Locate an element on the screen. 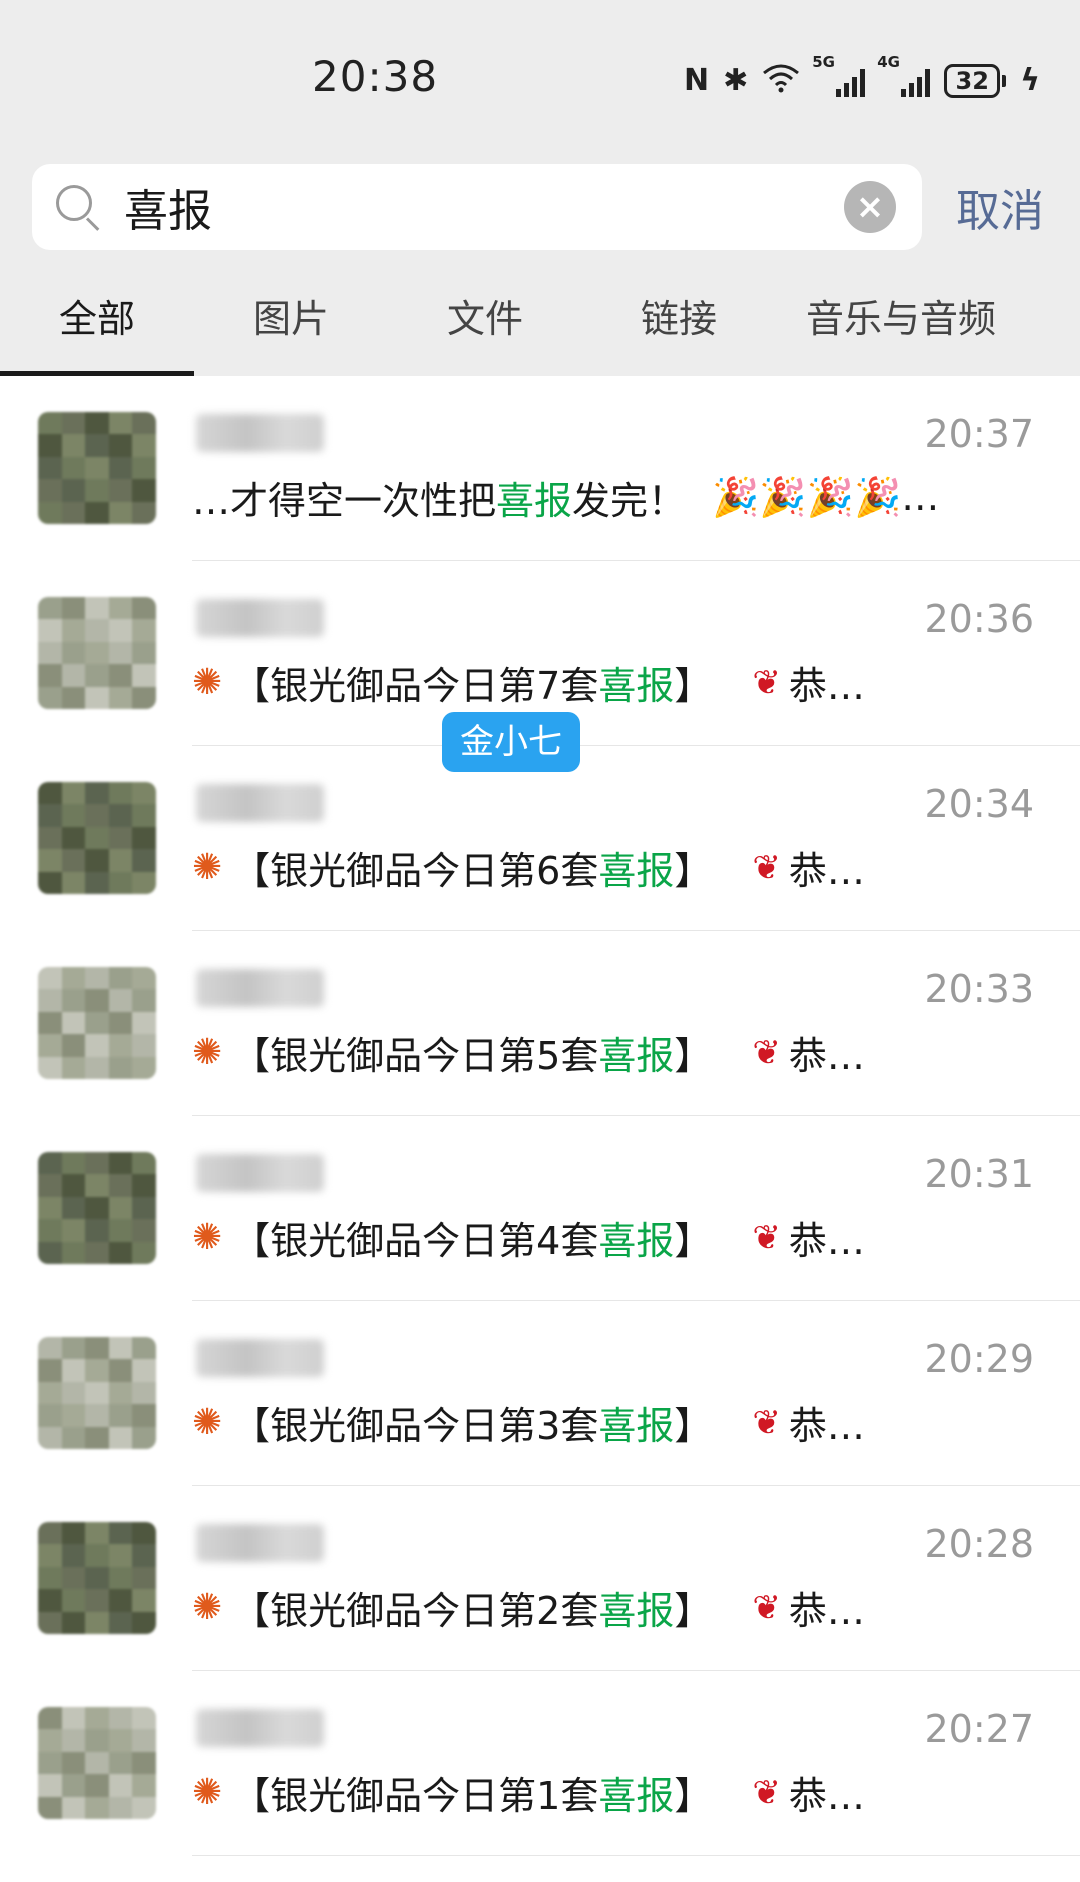 This screenshot has width=1080, height=1882. name-tooltip: 金小七 is located at coordinates (511, 742).